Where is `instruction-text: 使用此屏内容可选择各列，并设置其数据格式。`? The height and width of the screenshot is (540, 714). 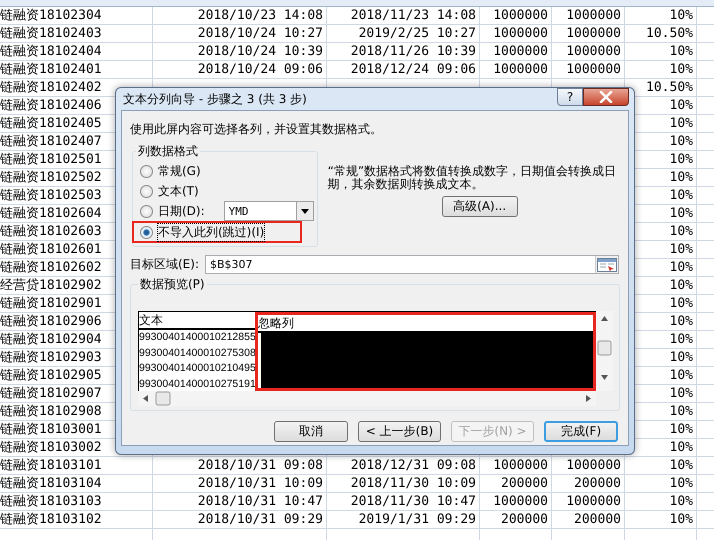
instruction-text: 使用此屏内容可选择各列，并设置其数据格式。 is located at coordinates (256, 129).